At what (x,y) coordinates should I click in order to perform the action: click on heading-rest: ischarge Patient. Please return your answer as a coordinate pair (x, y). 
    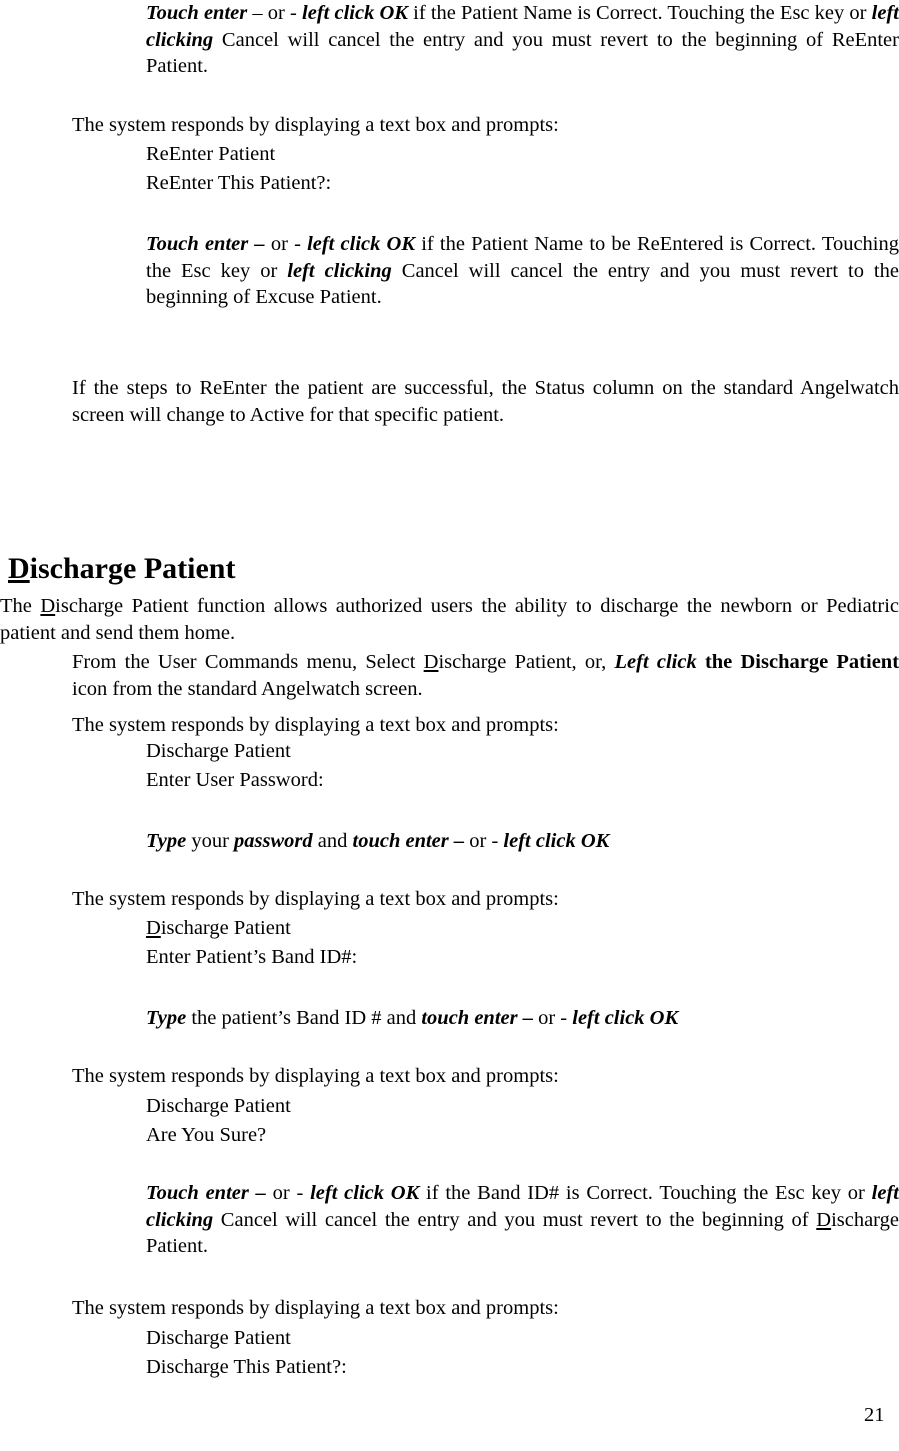
    Looking at the image, I should click on (132, 568).